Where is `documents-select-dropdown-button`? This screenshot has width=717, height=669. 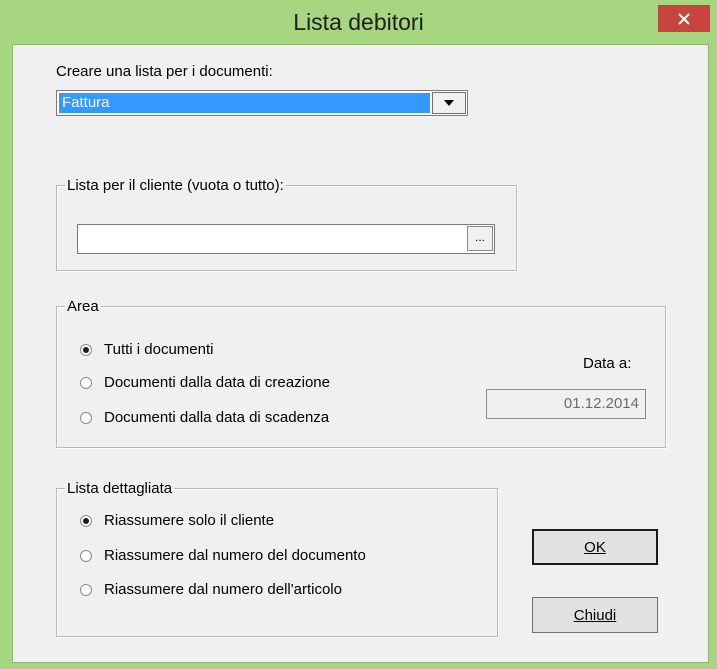 documents-select-dropdown-button is located at coordinates (449, 103).